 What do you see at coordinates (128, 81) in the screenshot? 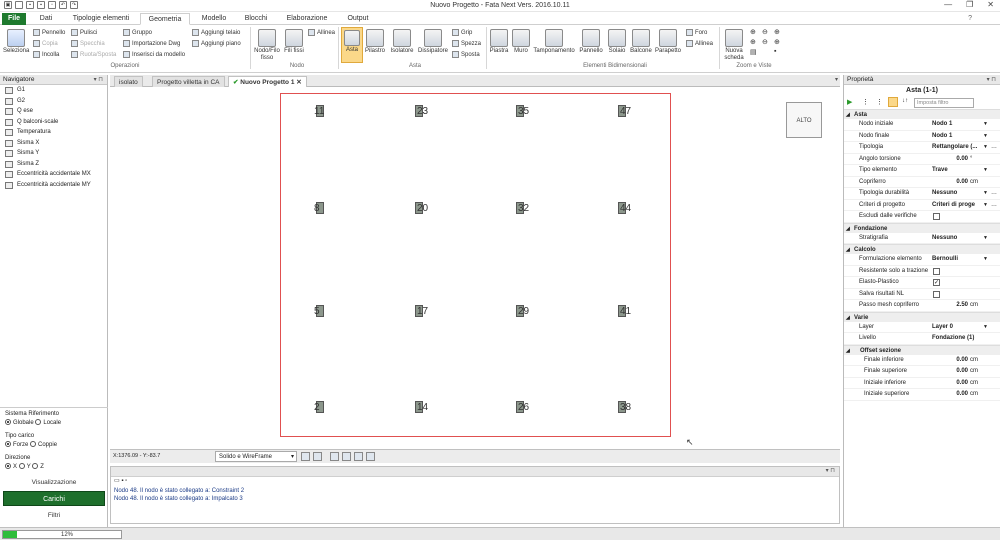
I see `tab-isolato: isolato` at bounding box center [128, 81].